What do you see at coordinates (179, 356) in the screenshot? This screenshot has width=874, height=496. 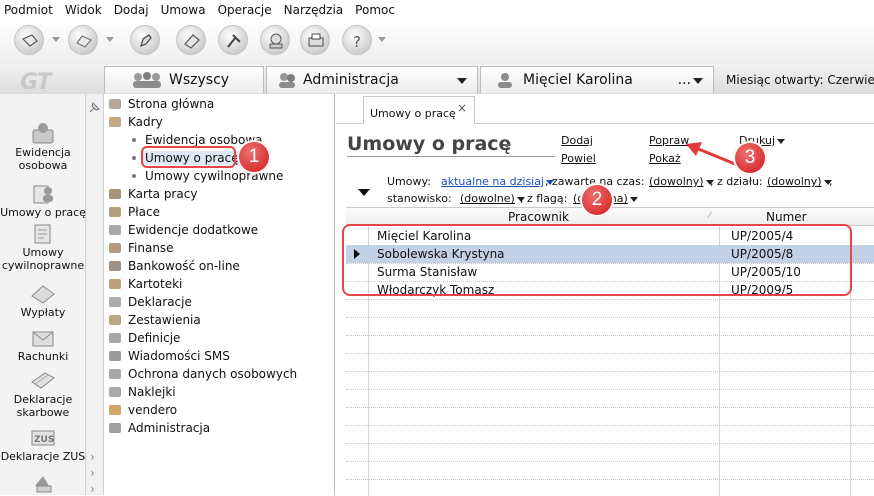 I see `tree-item-label: Wiadomości SMS` at bounding box center [179, 356].